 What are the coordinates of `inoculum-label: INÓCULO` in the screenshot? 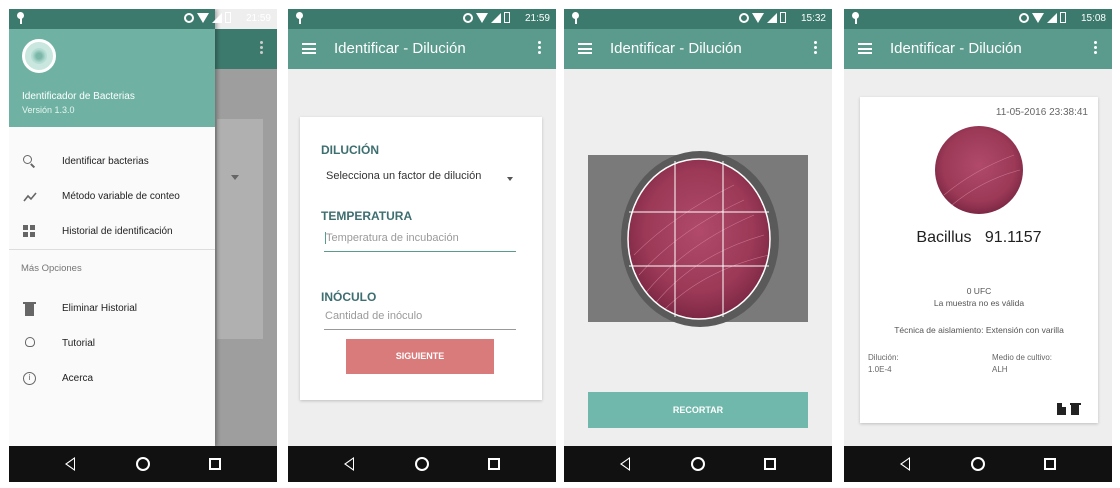 It's located at (349, 297).